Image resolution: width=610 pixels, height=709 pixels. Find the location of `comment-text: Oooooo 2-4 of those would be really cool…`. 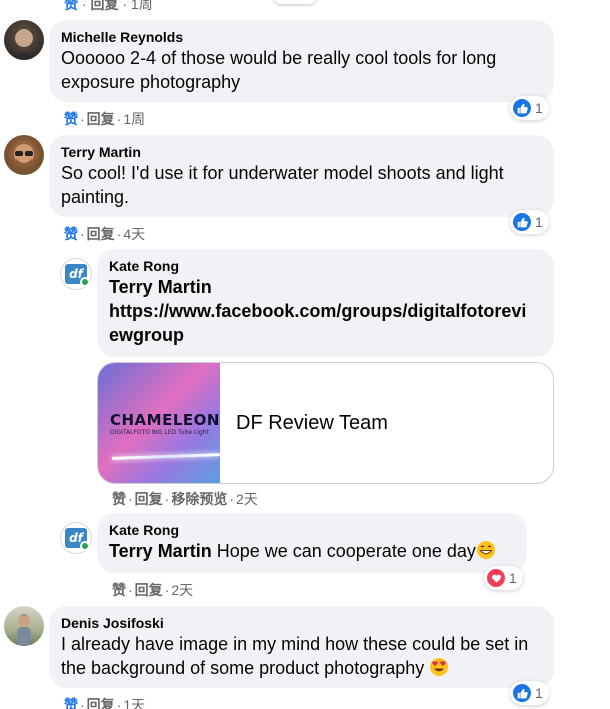

comment-text: Oooooo 2-4 of those would be really cool… is located at coordinates (279, 70).